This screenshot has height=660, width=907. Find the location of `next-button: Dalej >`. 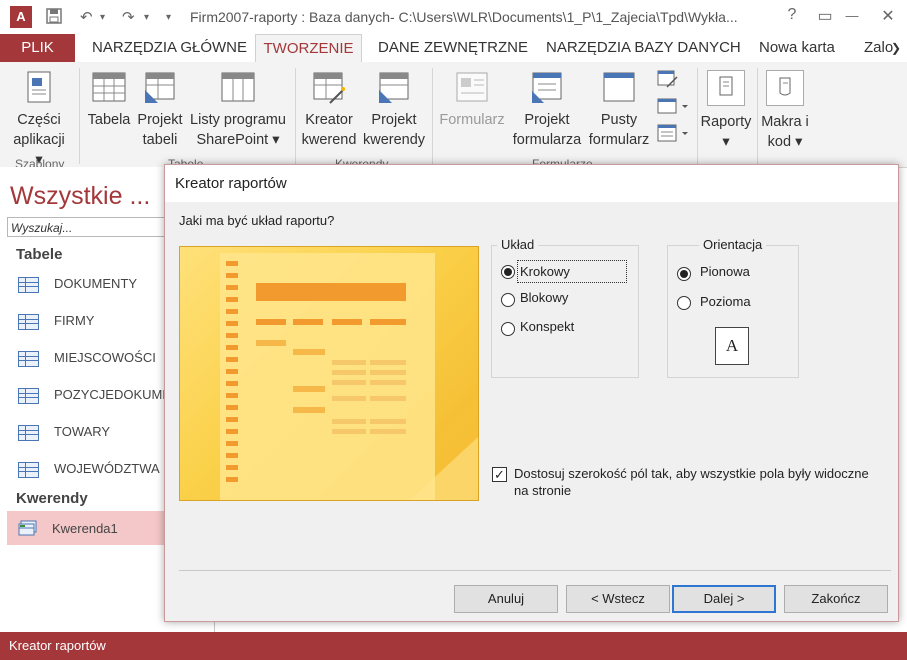

next-button: Dalej > is located at coordinates (724, 599).